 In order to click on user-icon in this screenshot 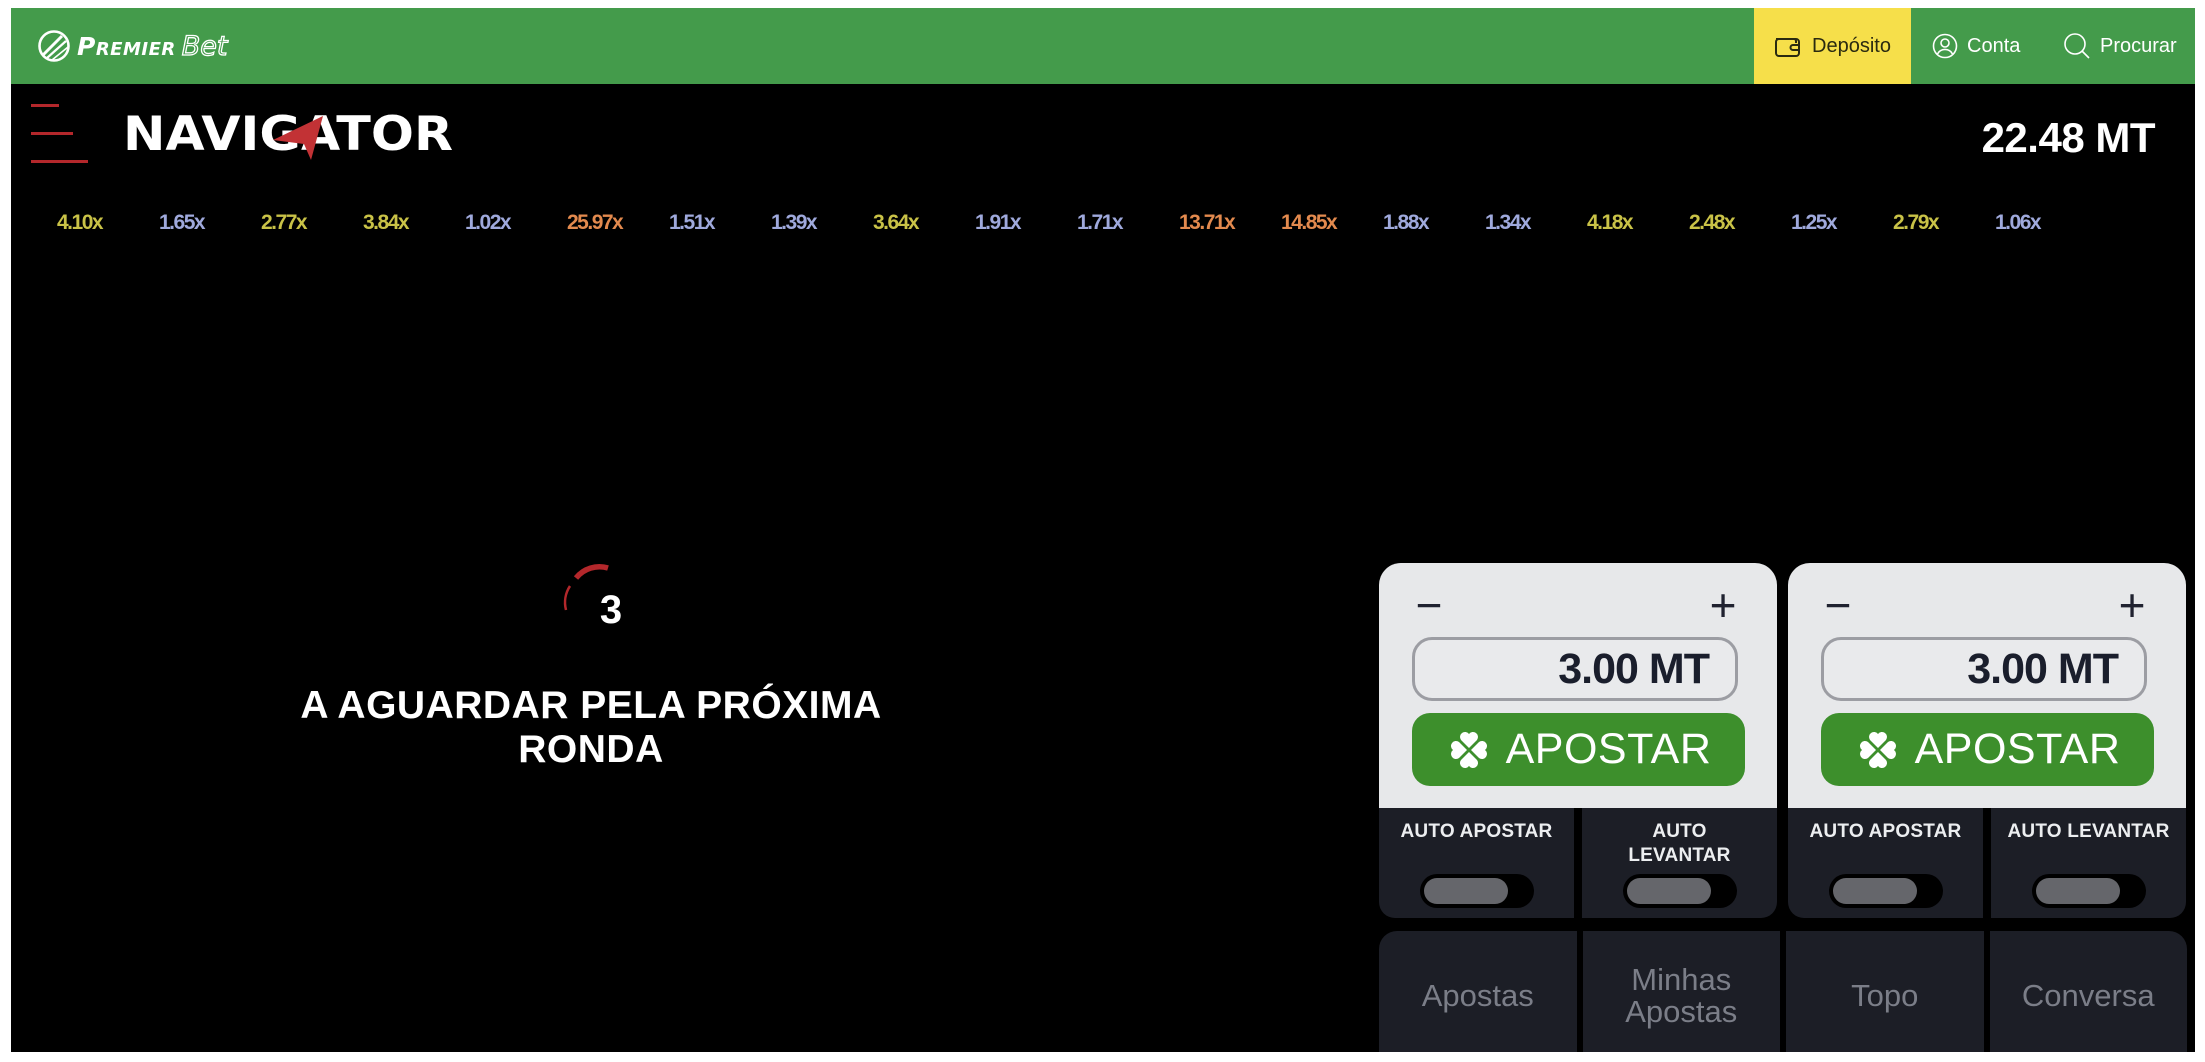, I will do `click(1945, 46)`.